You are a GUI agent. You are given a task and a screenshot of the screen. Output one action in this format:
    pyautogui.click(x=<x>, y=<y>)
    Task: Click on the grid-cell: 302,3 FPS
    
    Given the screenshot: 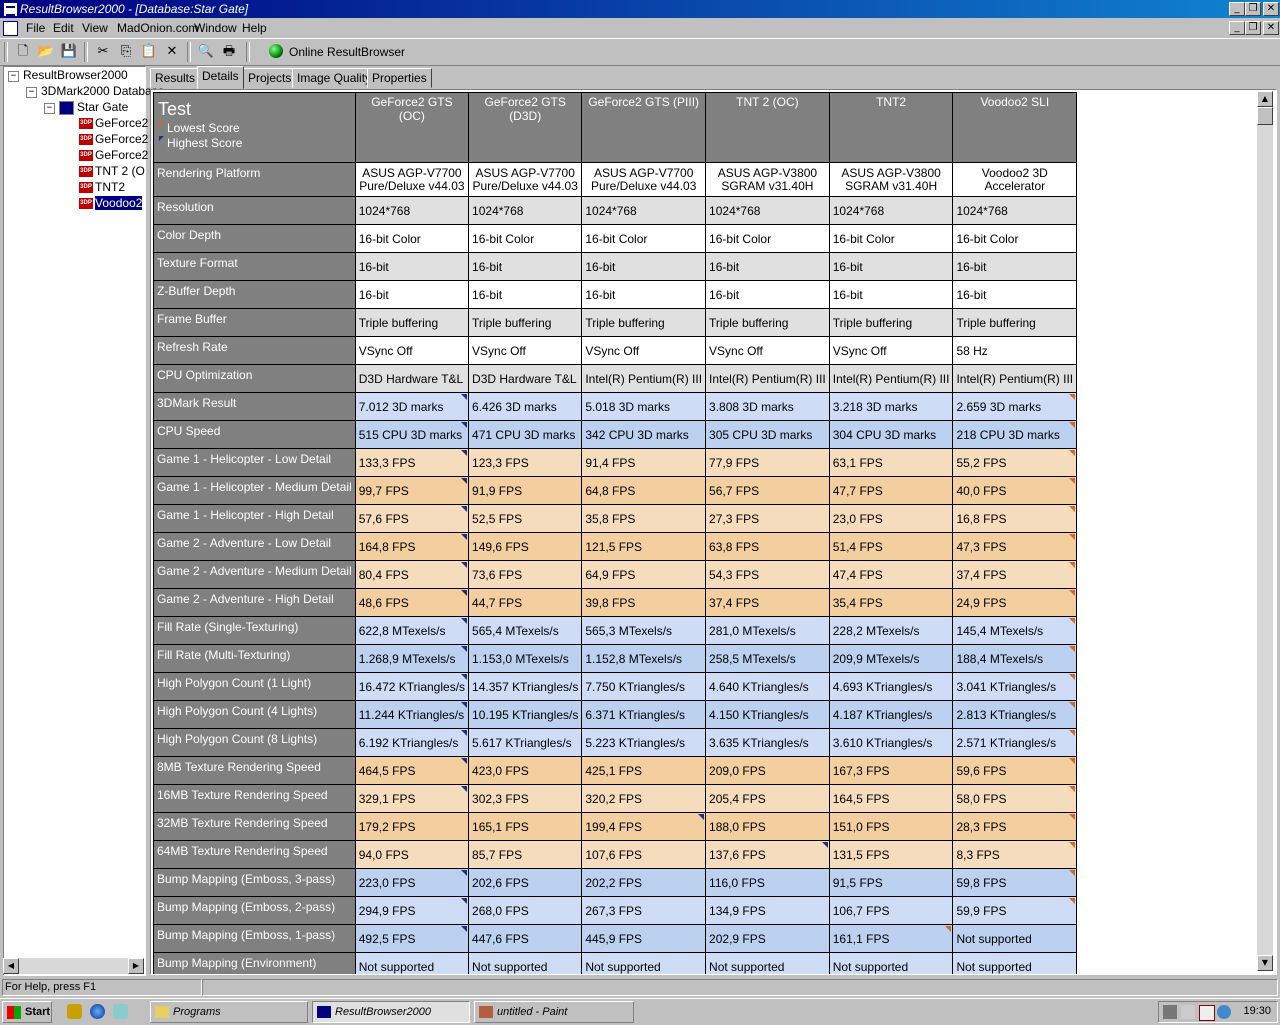 What is the action you would take?
    pyautogui.click(x=525, y=798)
    